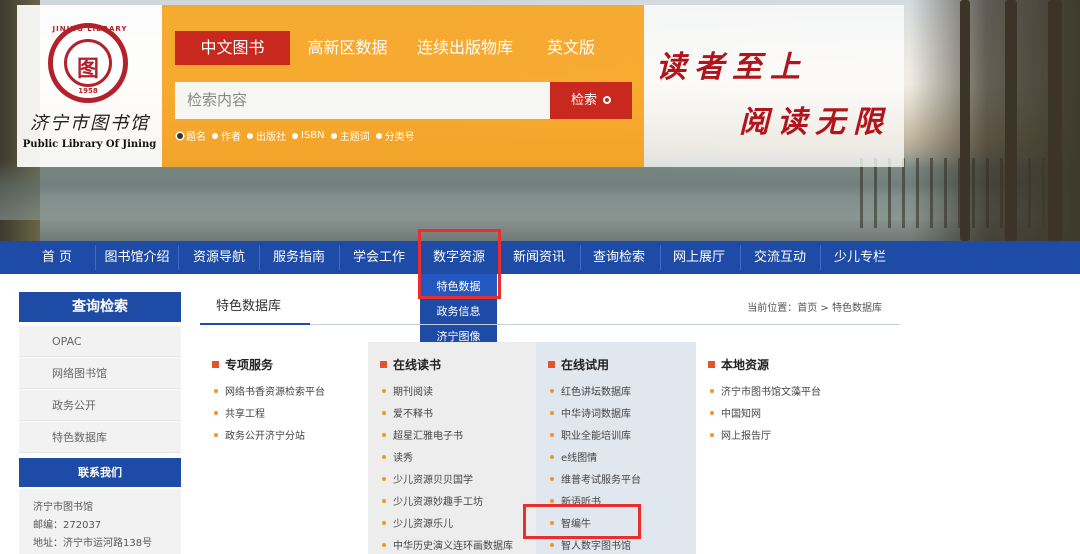  What do you see at coordinates (765, 437) in the screenshot?
I see `list-item: 网上报告厅` at bounding box center [765, 437].